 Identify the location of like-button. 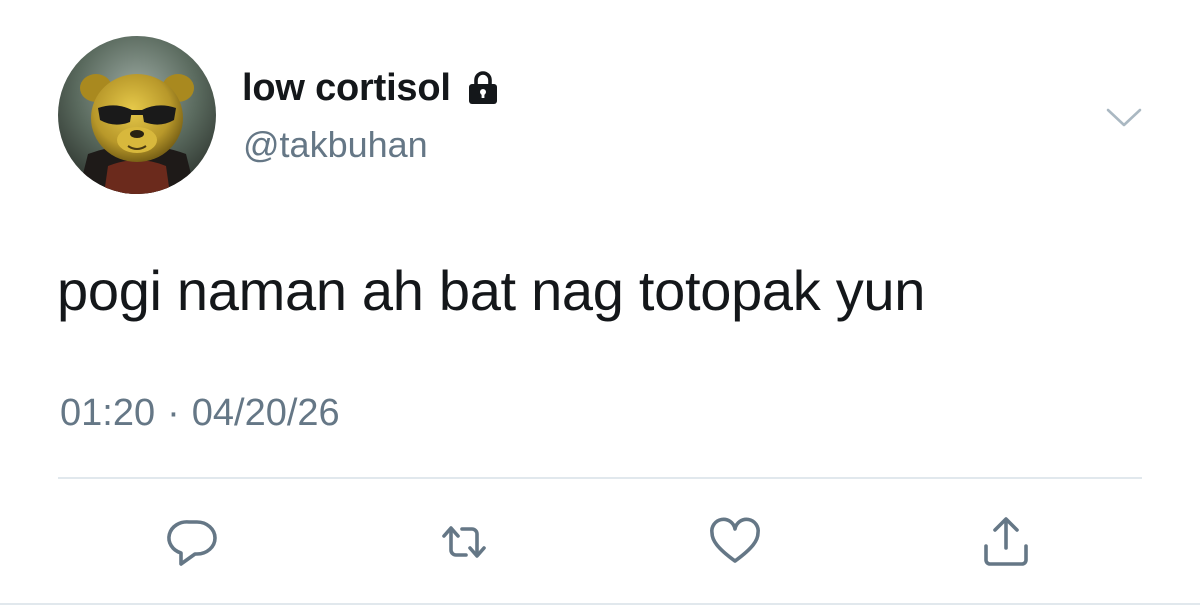
(735, 542).